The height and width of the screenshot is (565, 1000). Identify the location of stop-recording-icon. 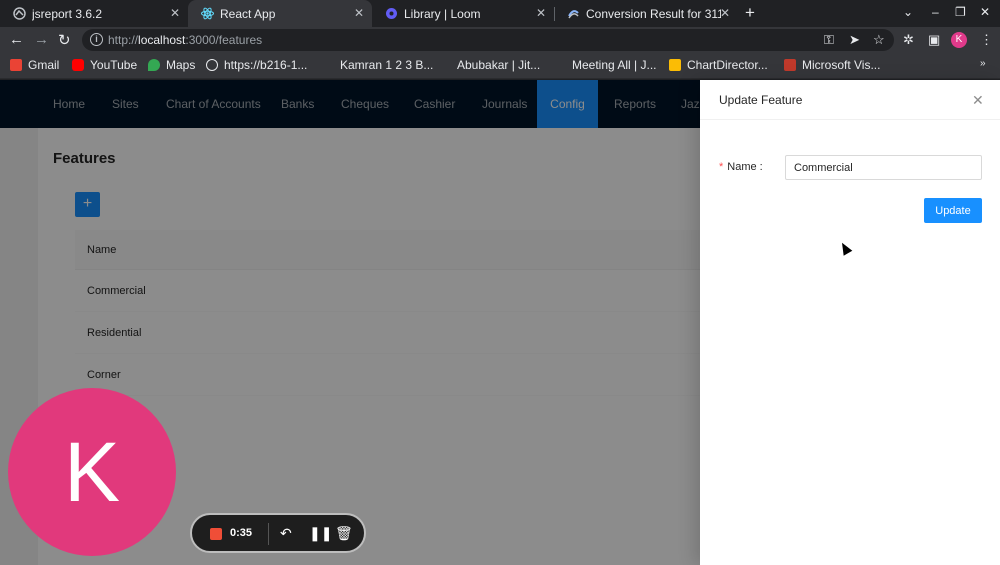
(216, 534).